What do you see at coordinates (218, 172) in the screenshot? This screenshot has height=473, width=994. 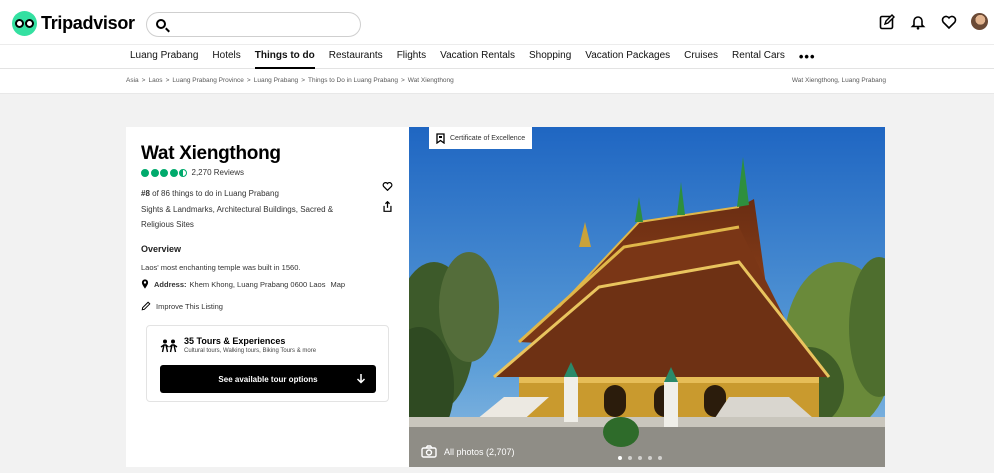 I see `review-count: 2,270 Reviews` at bounding box center [218, 172].